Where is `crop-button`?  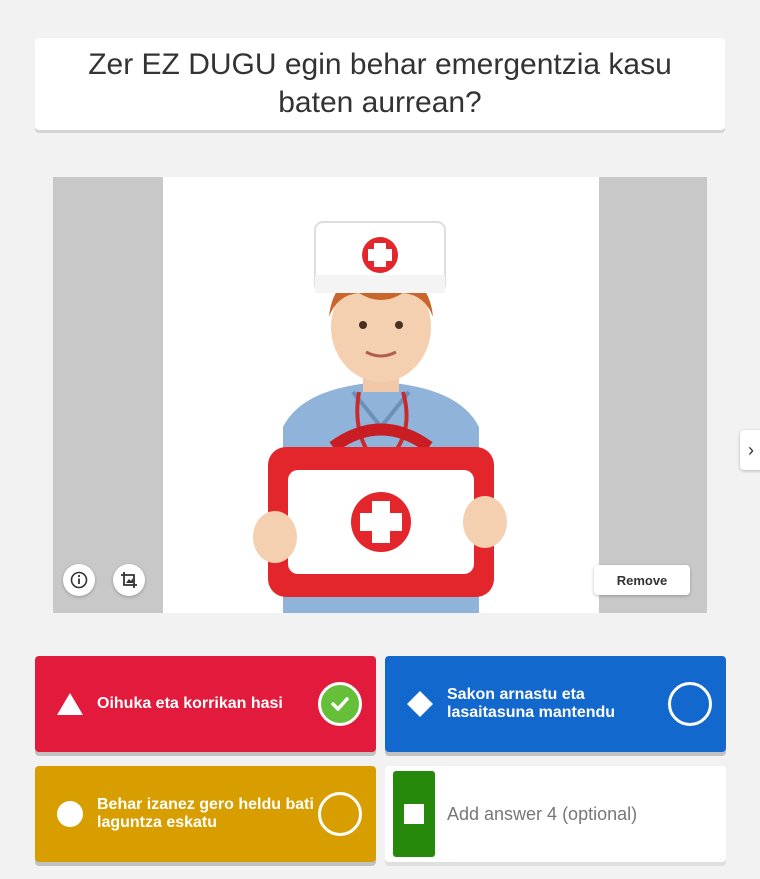
crop-button is located at coordinates (129, 580).